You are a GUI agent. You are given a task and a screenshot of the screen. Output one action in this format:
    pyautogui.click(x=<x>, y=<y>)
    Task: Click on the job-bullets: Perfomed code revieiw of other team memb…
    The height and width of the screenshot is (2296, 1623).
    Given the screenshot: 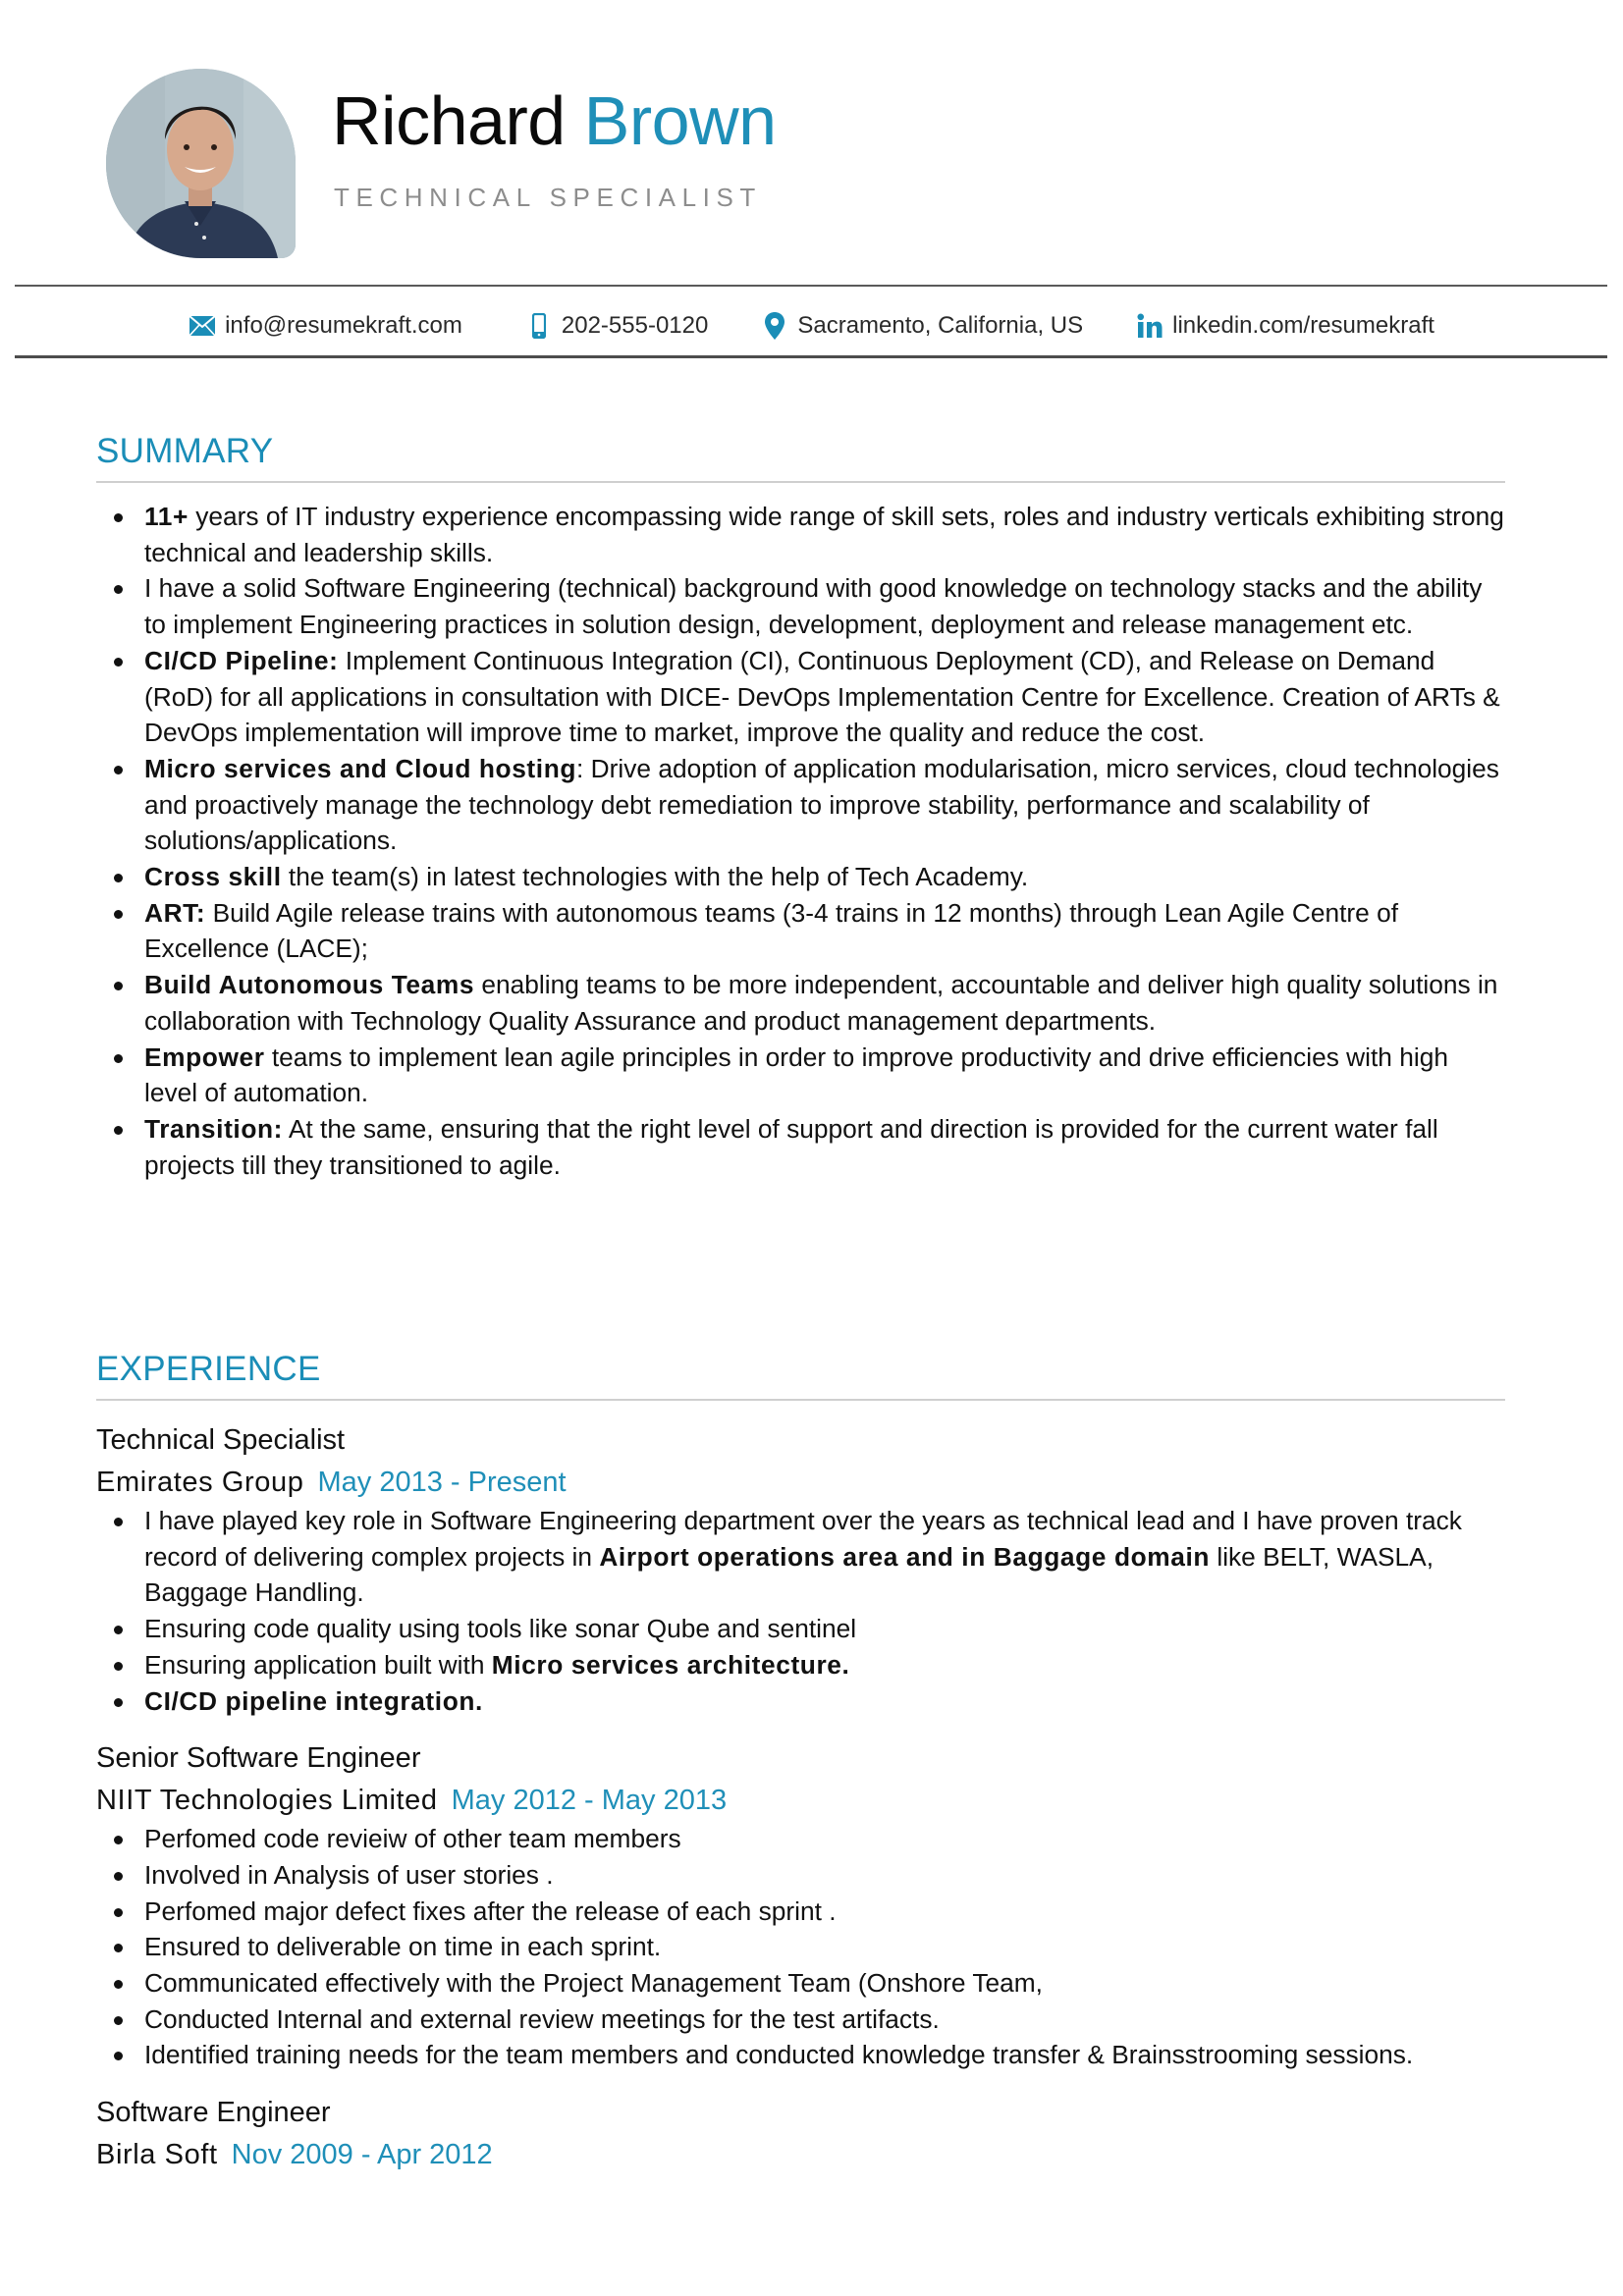 What is the action you would take?
    pyautogui.click(x=800, y=1947)
    